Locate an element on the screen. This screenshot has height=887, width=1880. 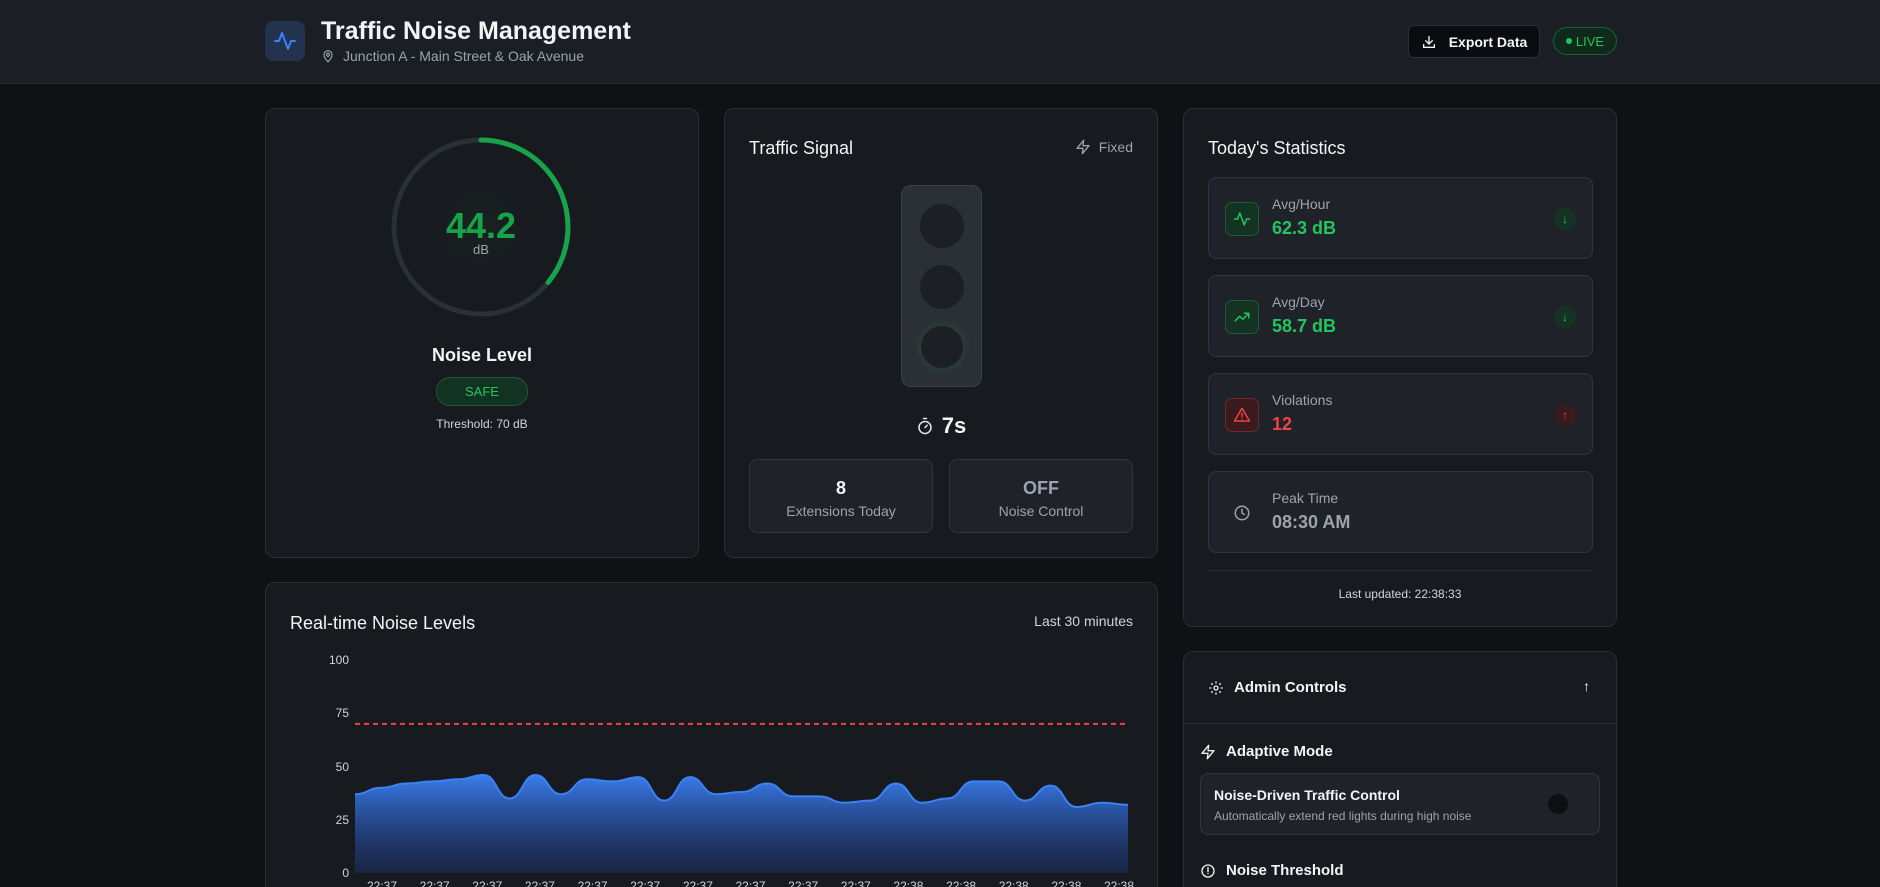
threshold-text: Threshold: 70 dB is located at coordinates (482, 424).